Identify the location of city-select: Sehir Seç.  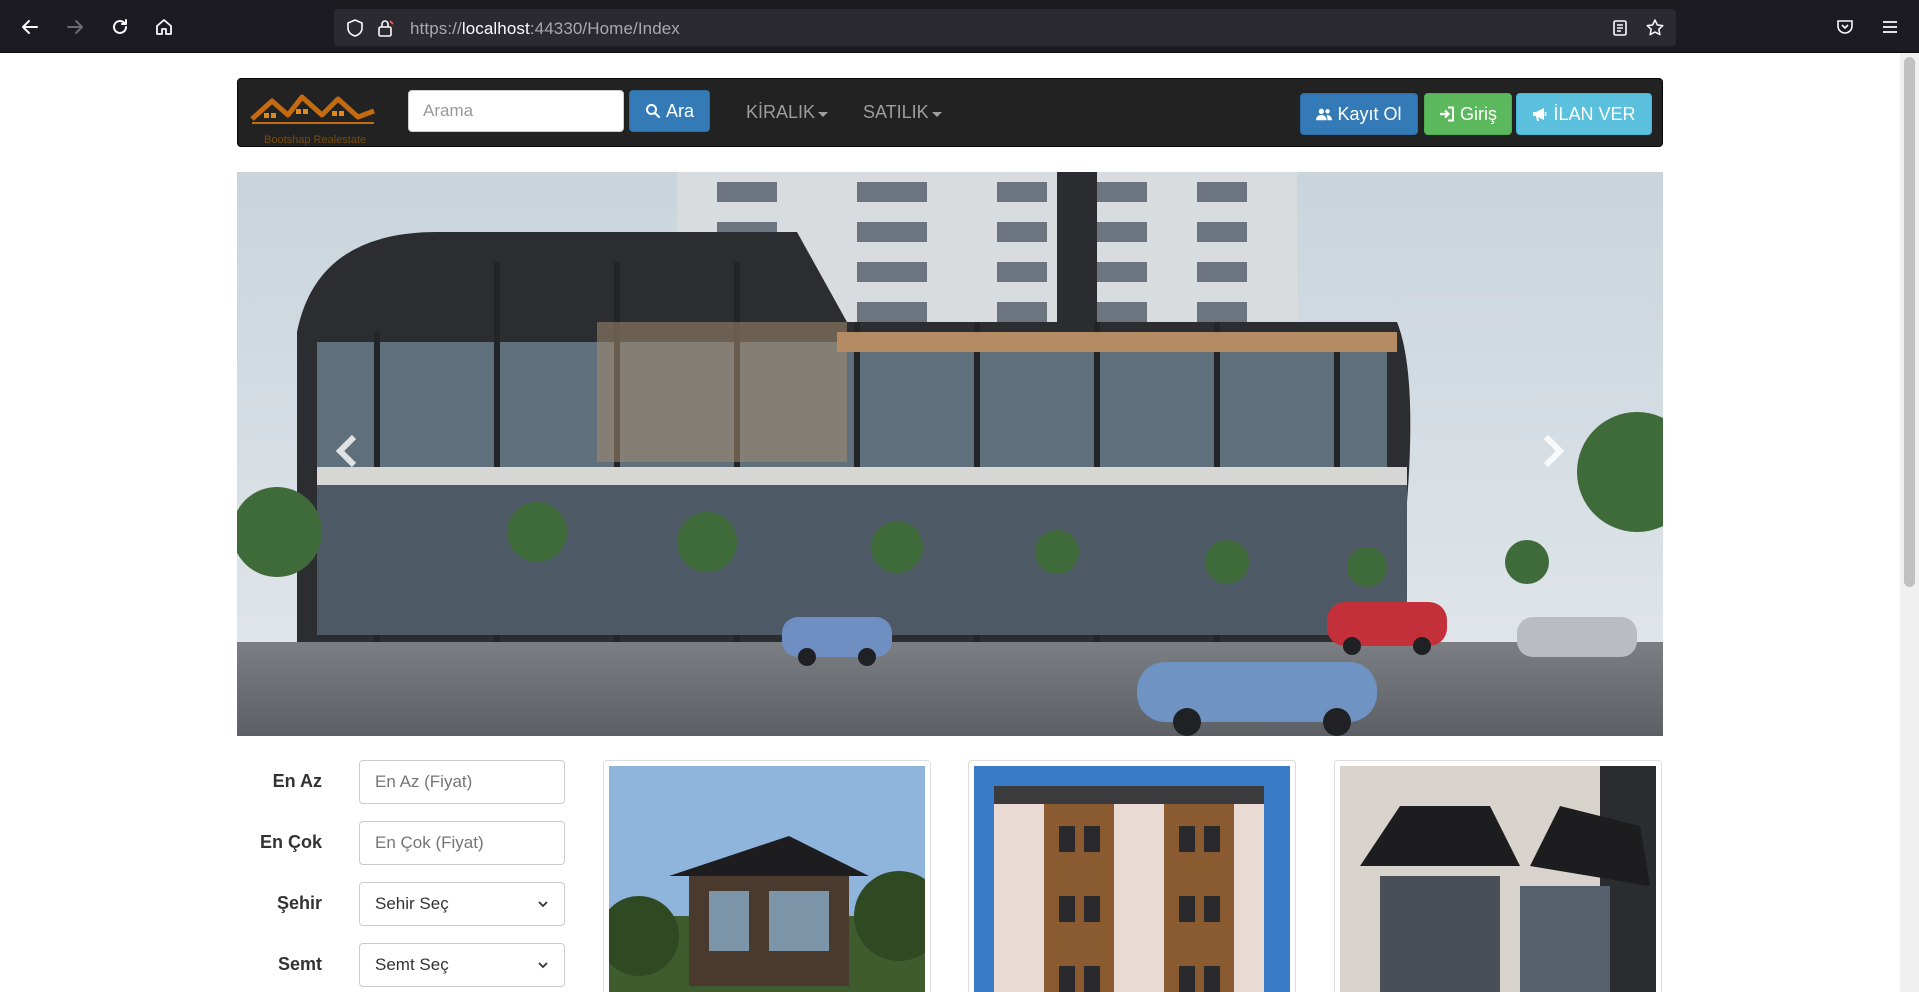
(462, 904).